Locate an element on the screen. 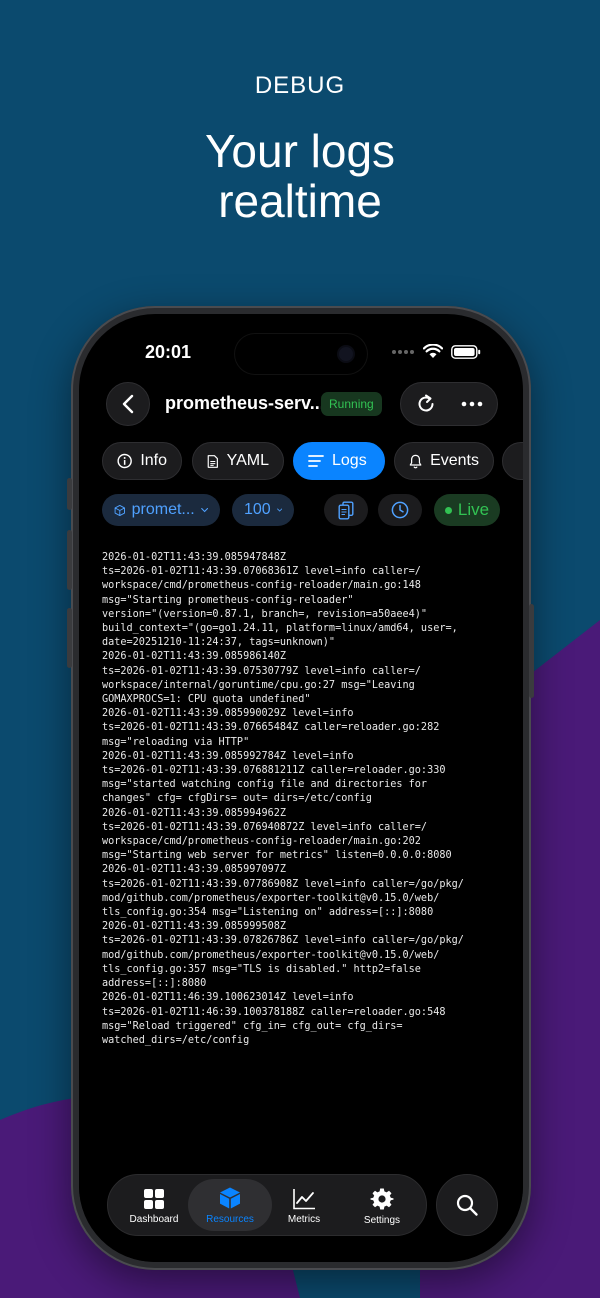  copy-icon is located at coordinates (346, 510).